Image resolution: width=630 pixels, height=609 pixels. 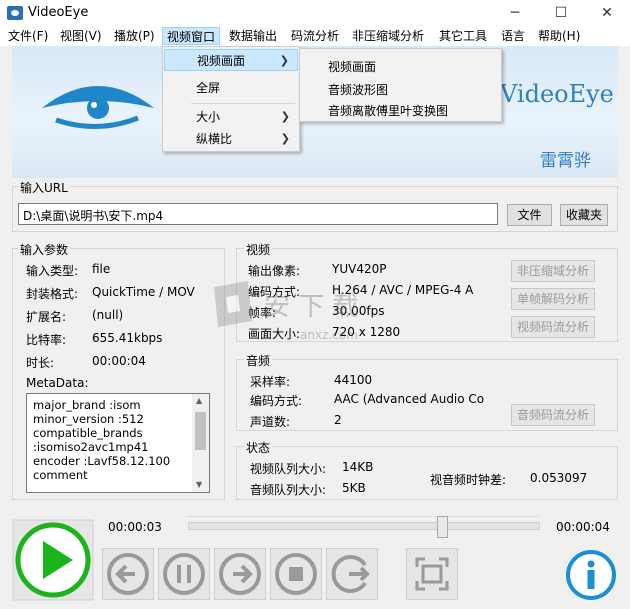 I want to click on menu-help: 帮助(H), so click(x=559, y=36).